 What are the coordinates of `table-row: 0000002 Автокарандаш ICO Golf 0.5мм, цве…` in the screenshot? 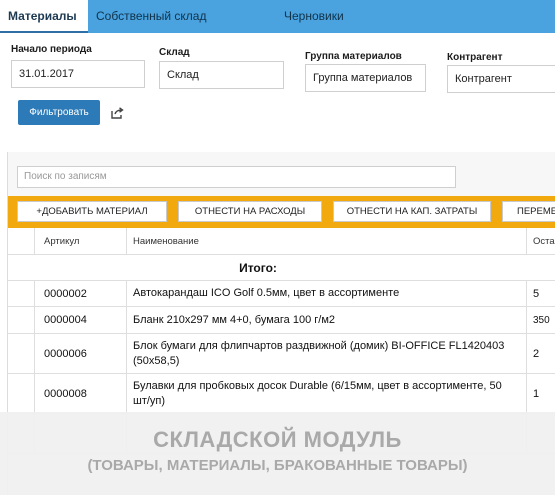 It's located at (281, 294).